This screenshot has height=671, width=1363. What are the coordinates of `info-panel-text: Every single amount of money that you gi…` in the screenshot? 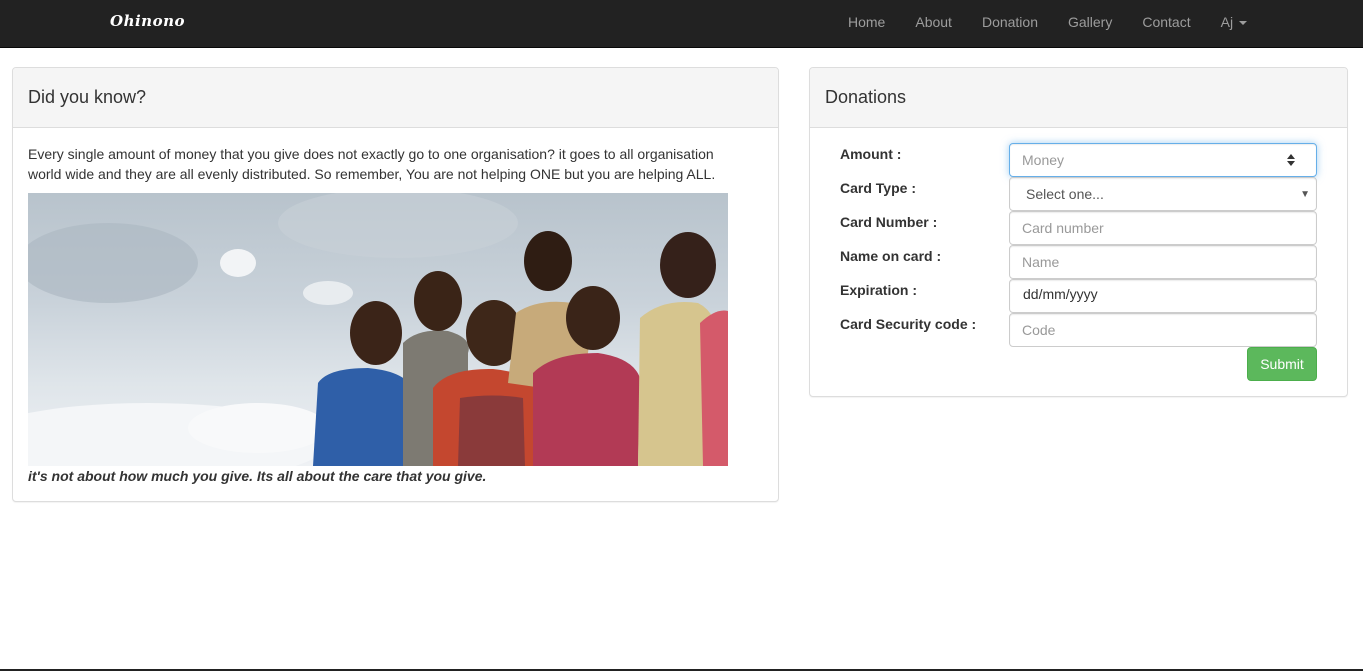 It's located at (372, 164).